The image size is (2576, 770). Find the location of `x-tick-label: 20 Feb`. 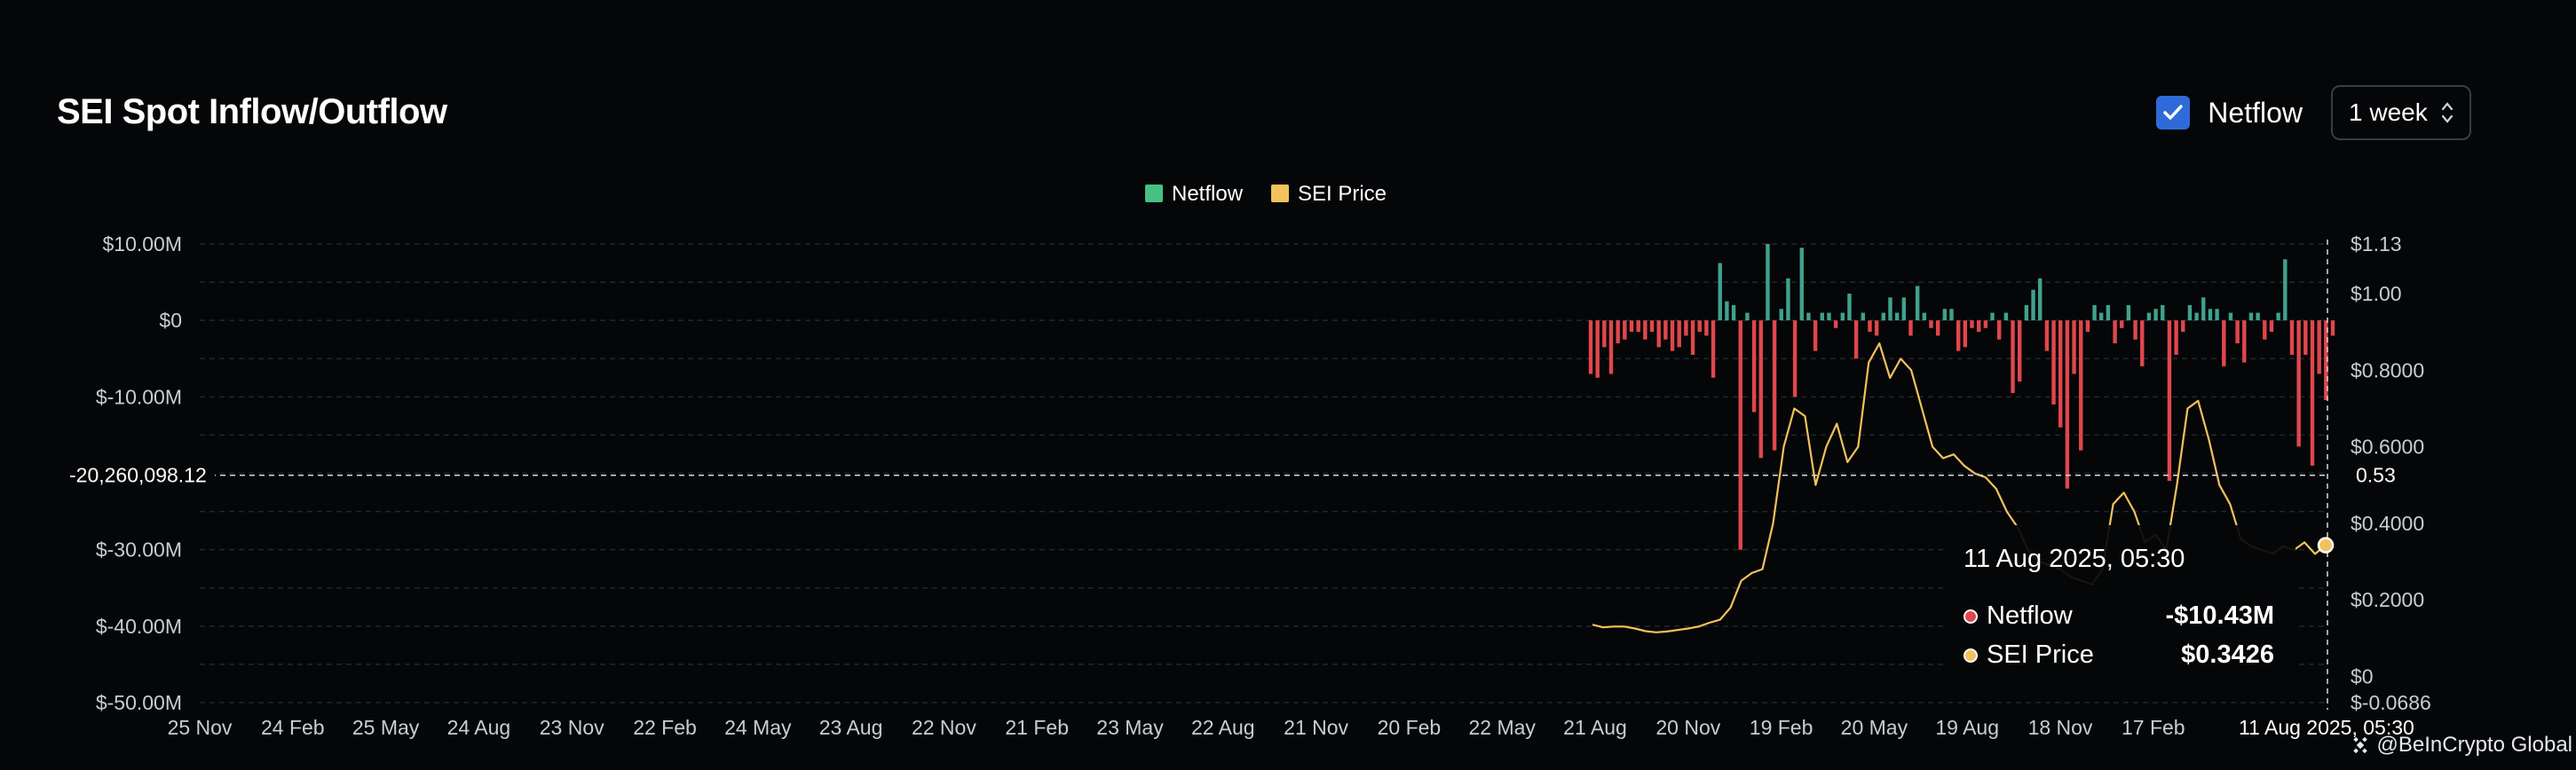

x-tick-label: 20 Feb is located at coordinates (1410, 727).